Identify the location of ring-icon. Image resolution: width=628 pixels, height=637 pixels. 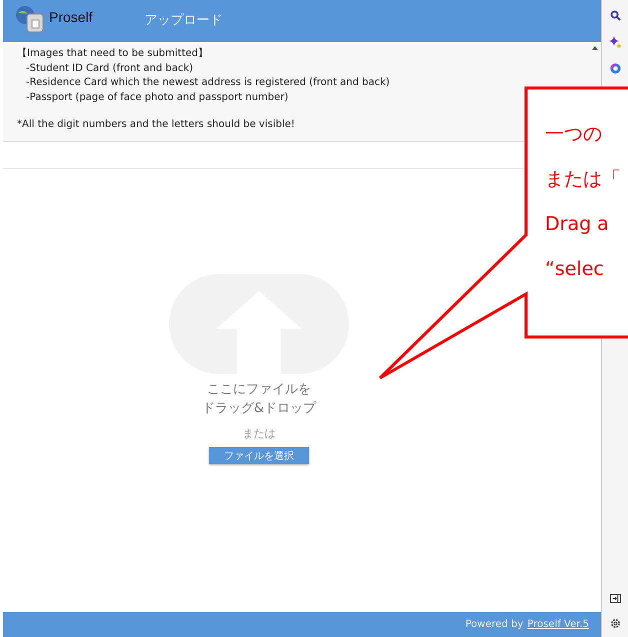
(615, 68).